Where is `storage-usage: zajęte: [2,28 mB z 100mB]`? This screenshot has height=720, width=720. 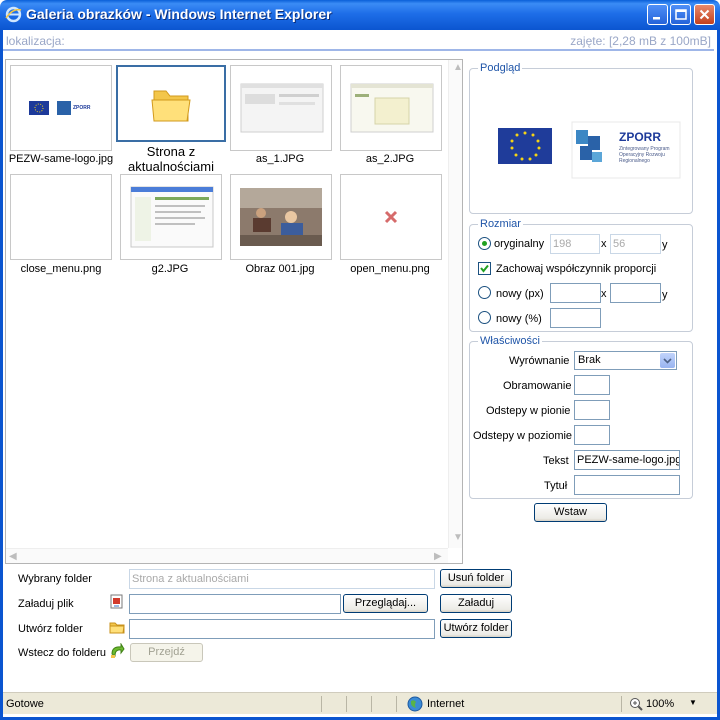 storage-usage: zajęte: [2,28 mB z 100mB] is located at coordinates (640, 41).